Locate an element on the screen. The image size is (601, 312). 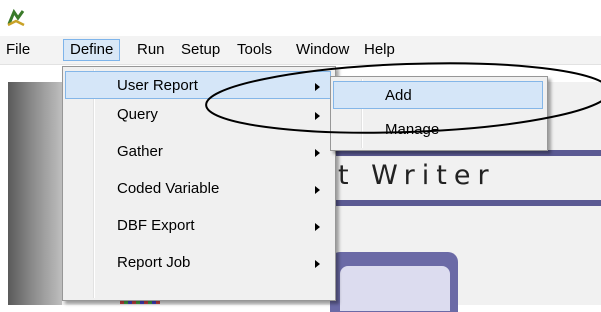
background-card-inner is located at coordinates (395, 288).